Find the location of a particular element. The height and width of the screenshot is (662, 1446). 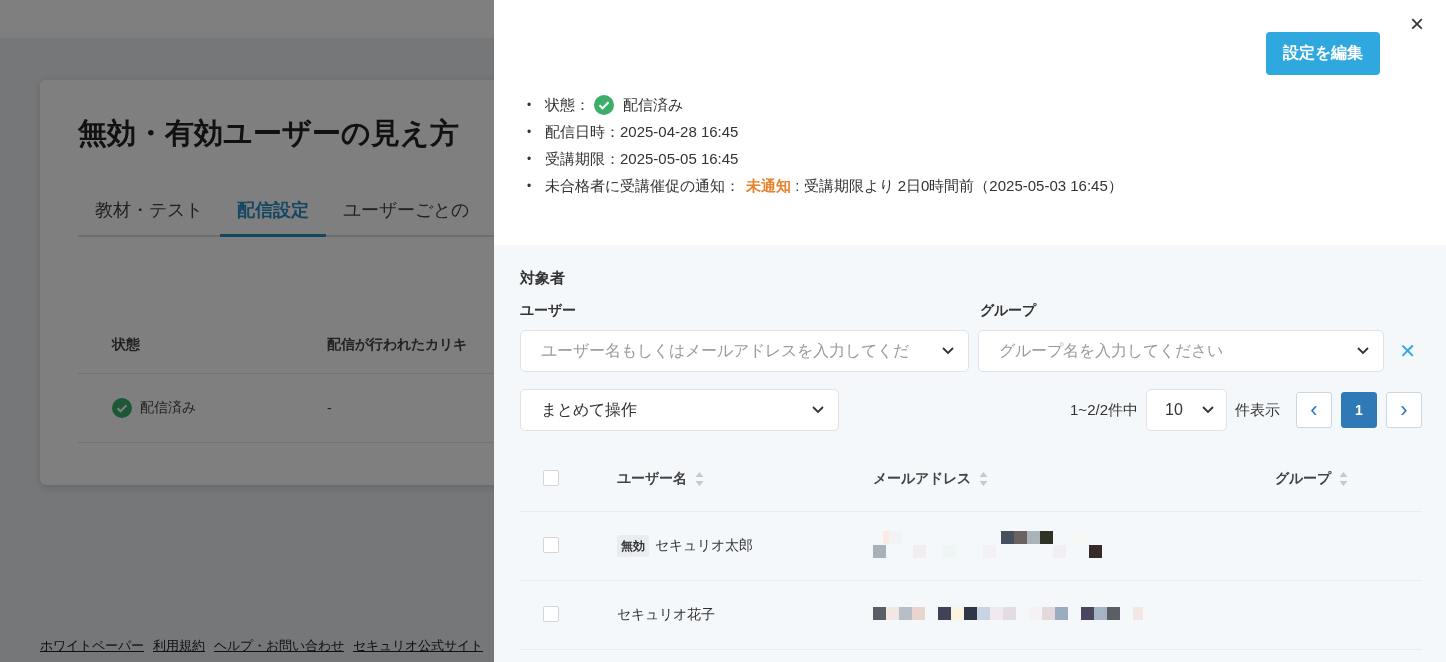

detail-label: 未合格者に受講催促の通知： is located at coordinates (642, 186).